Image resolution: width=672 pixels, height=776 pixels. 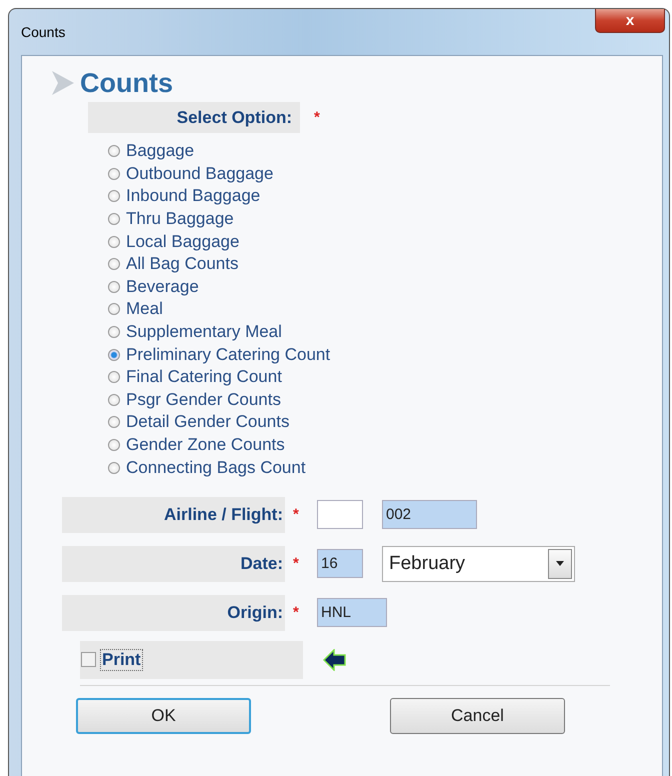 I want to click on field-label: Airline / Flight:, so click(x=223, y=514).